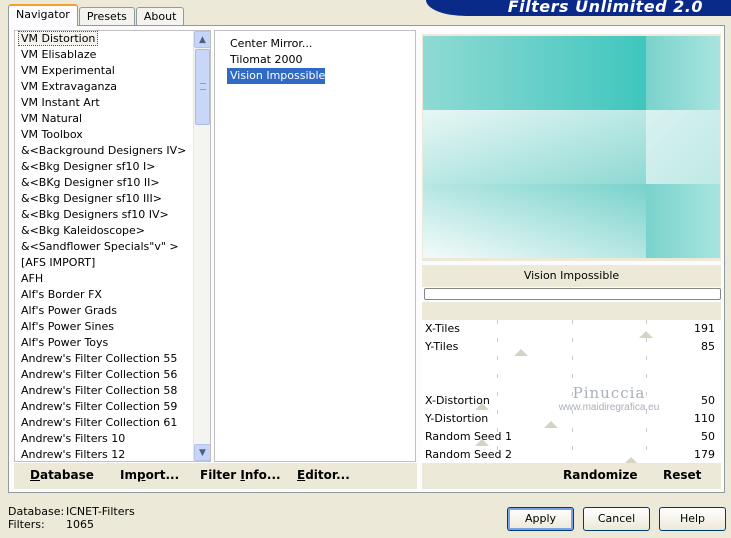  What do you see at coordinates (105, 279) in the screenshot?
I see `category-item: AFH` at bounding box center [105, 279].